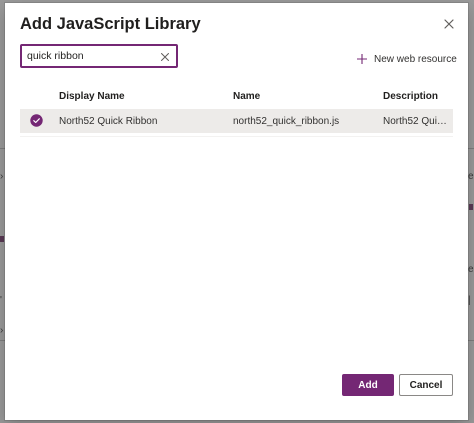  Describe the element at coordinates (246, 96) in the screenshot. I see `column-header-name: Name` at that location.